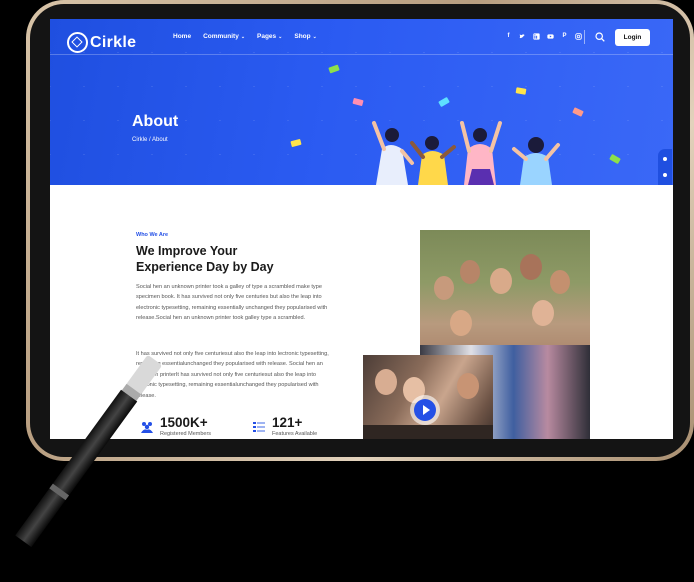  What do you see at coordinates (77, 42) in the screenshot?
I see `logo-icon` at bounding box center [77, 42].